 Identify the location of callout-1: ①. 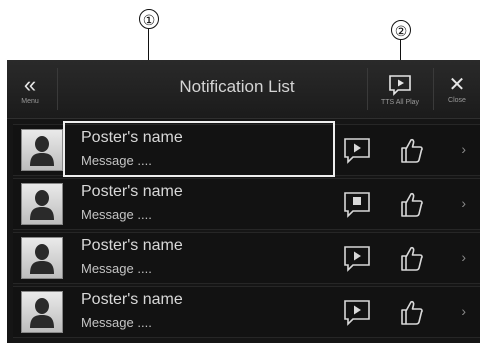
(149, 19).